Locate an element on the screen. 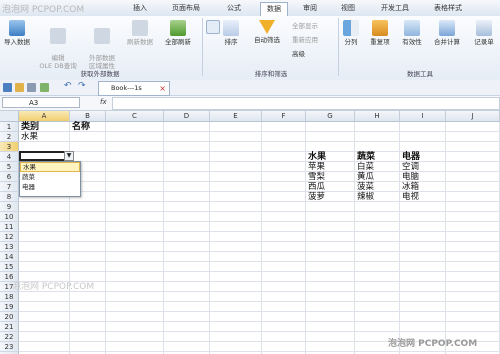 The width and height of the screenshot is (500, 354). row-header-21: 21 is located at coordinates (9, 327).